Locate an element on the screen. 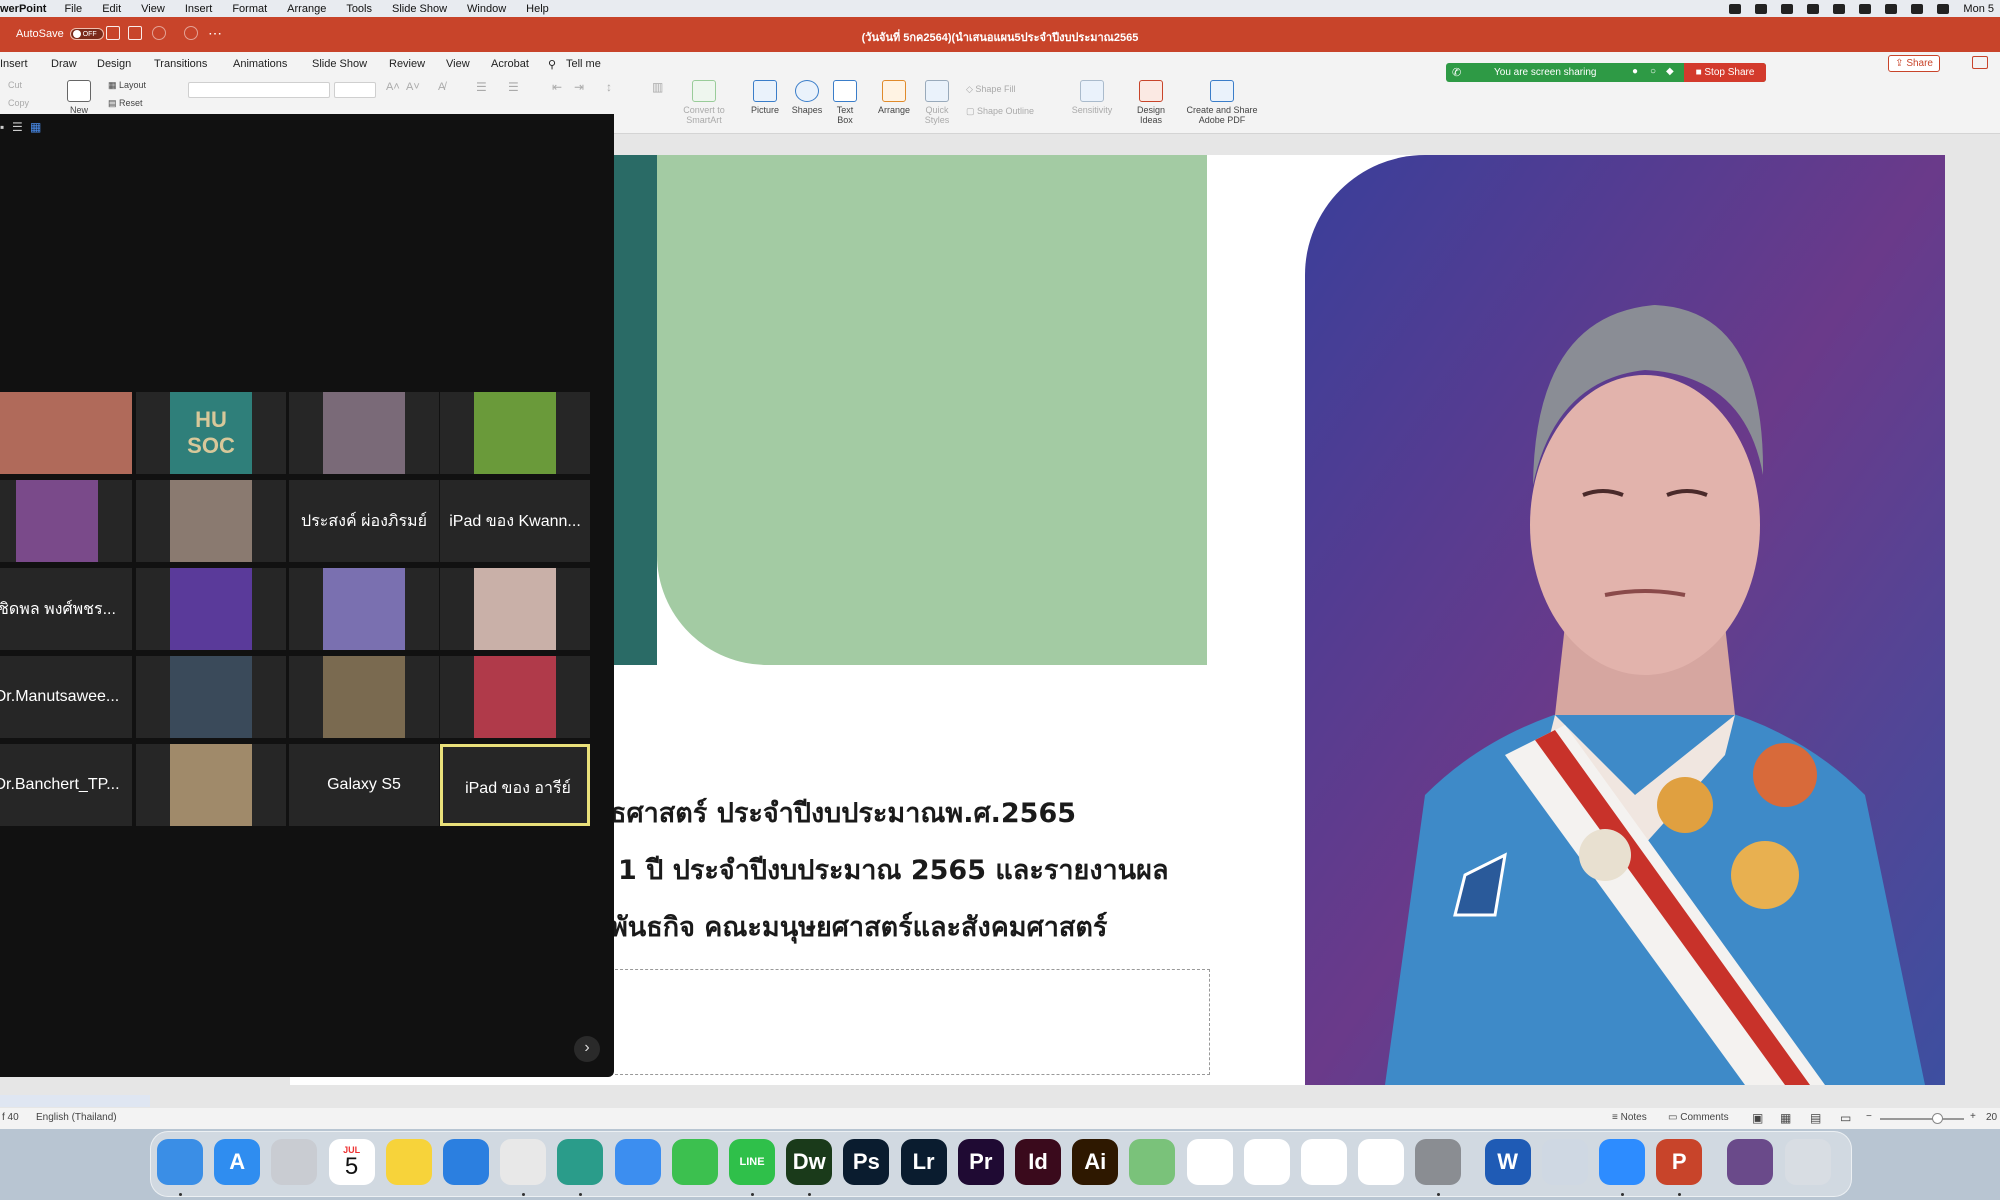 This screenshot has width=2000, height=1200. notes-button: ≡ Notes is located at coordinates (1629, 1117).